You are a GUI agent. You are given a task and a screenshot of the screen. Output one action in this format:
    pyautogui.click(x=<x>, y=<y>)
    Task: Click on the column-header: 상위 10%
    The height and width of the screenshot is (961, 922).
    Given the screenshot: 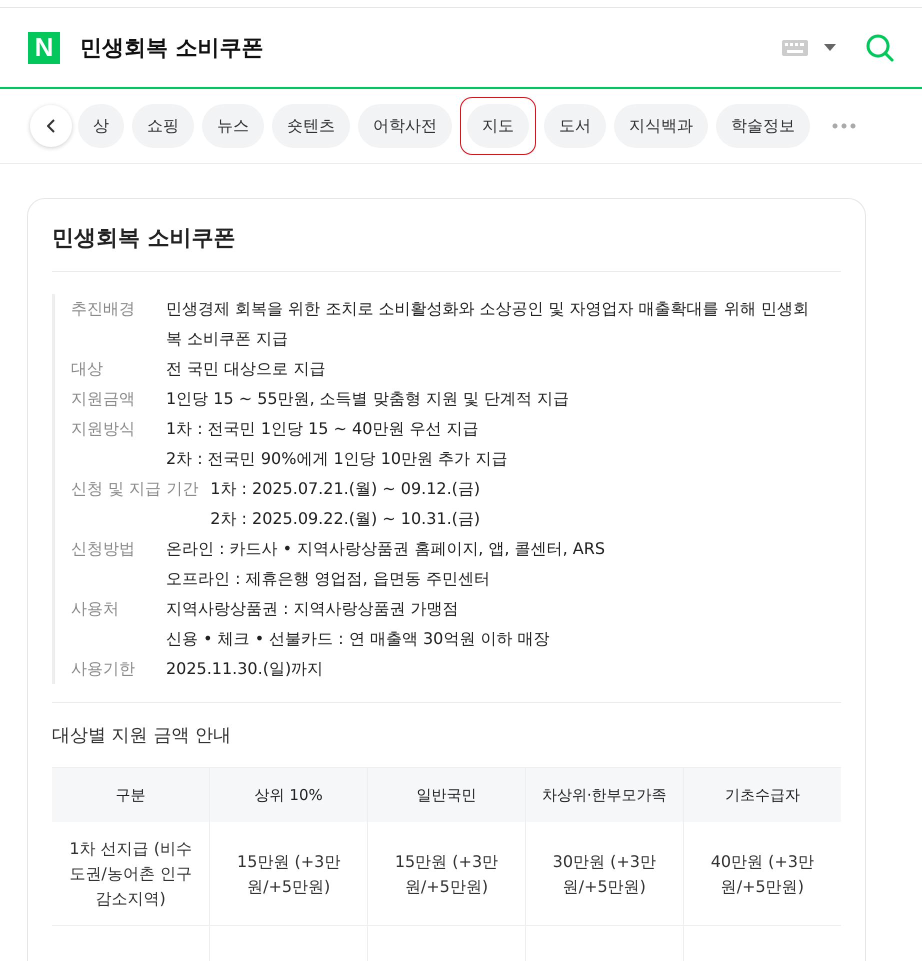 What is the action you would take?
    pyautogui.click(x=289, y=795)
    